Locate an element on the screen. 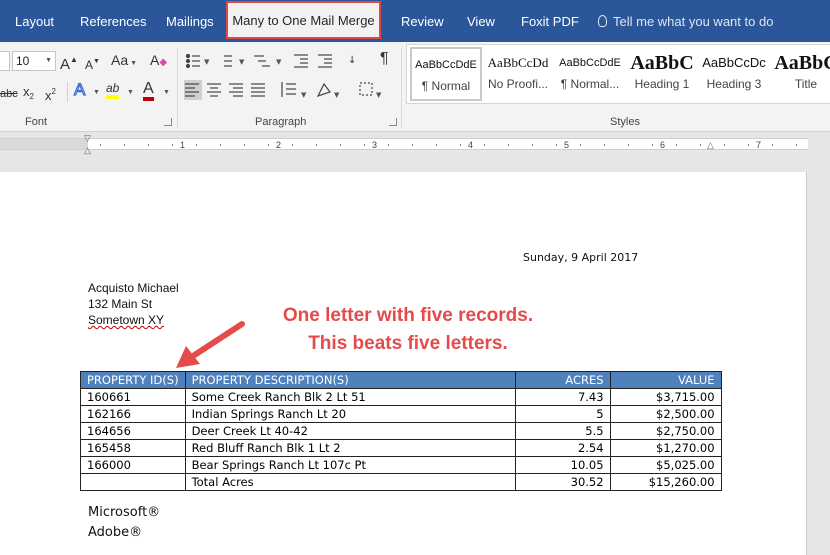  grow-font-icon: A▲ is located at coordinates (69, 62).